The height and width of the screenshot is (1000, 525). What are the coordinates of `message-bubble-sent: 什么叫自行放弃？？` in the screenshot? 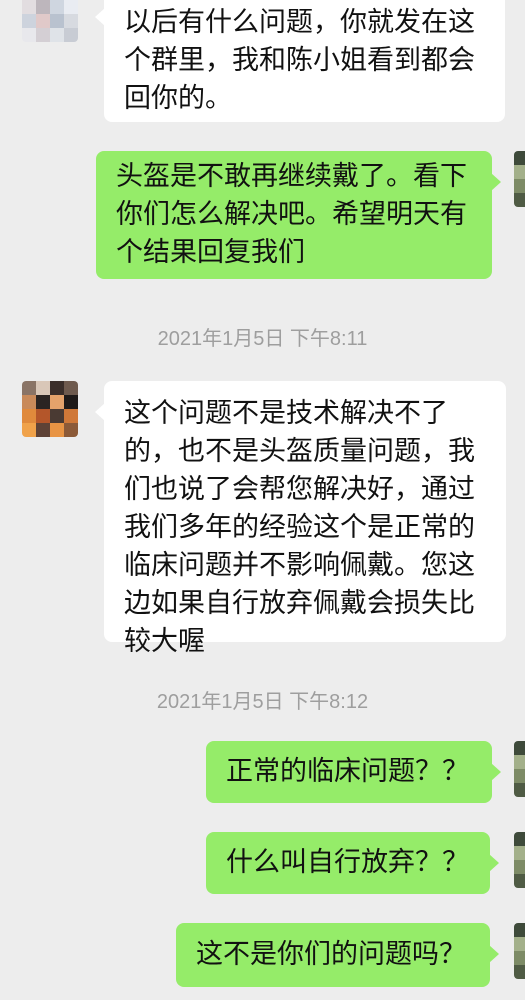 It's located at (352, 863).